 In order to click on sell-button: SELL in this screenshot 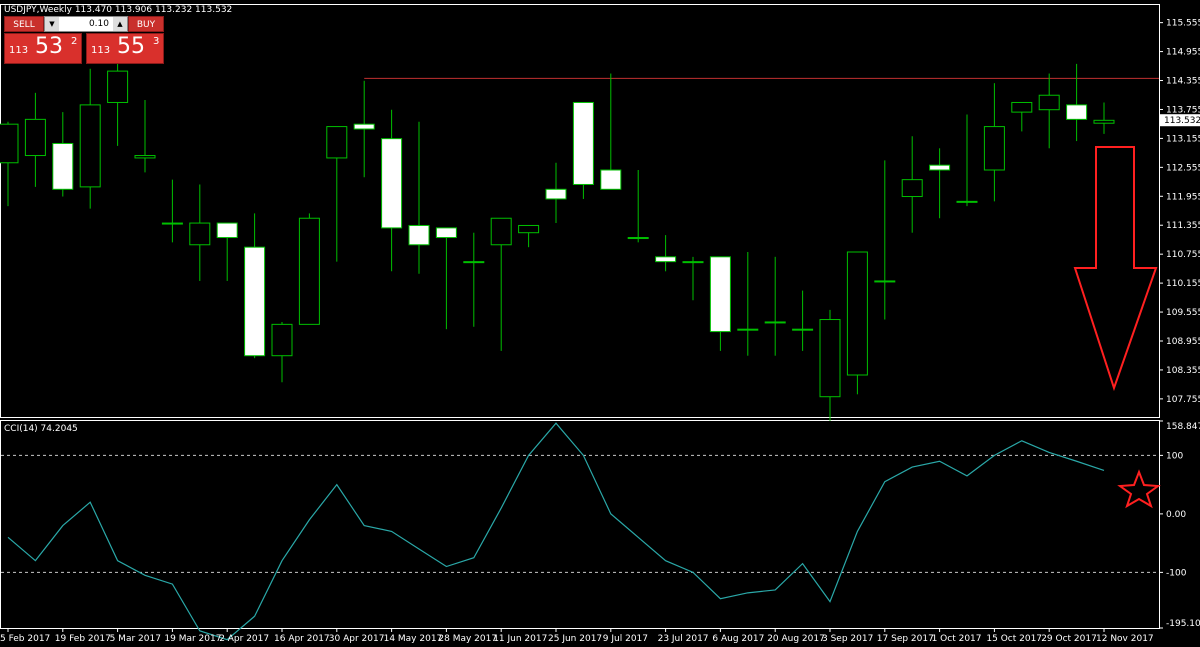, I will do `click(24, 24)`.